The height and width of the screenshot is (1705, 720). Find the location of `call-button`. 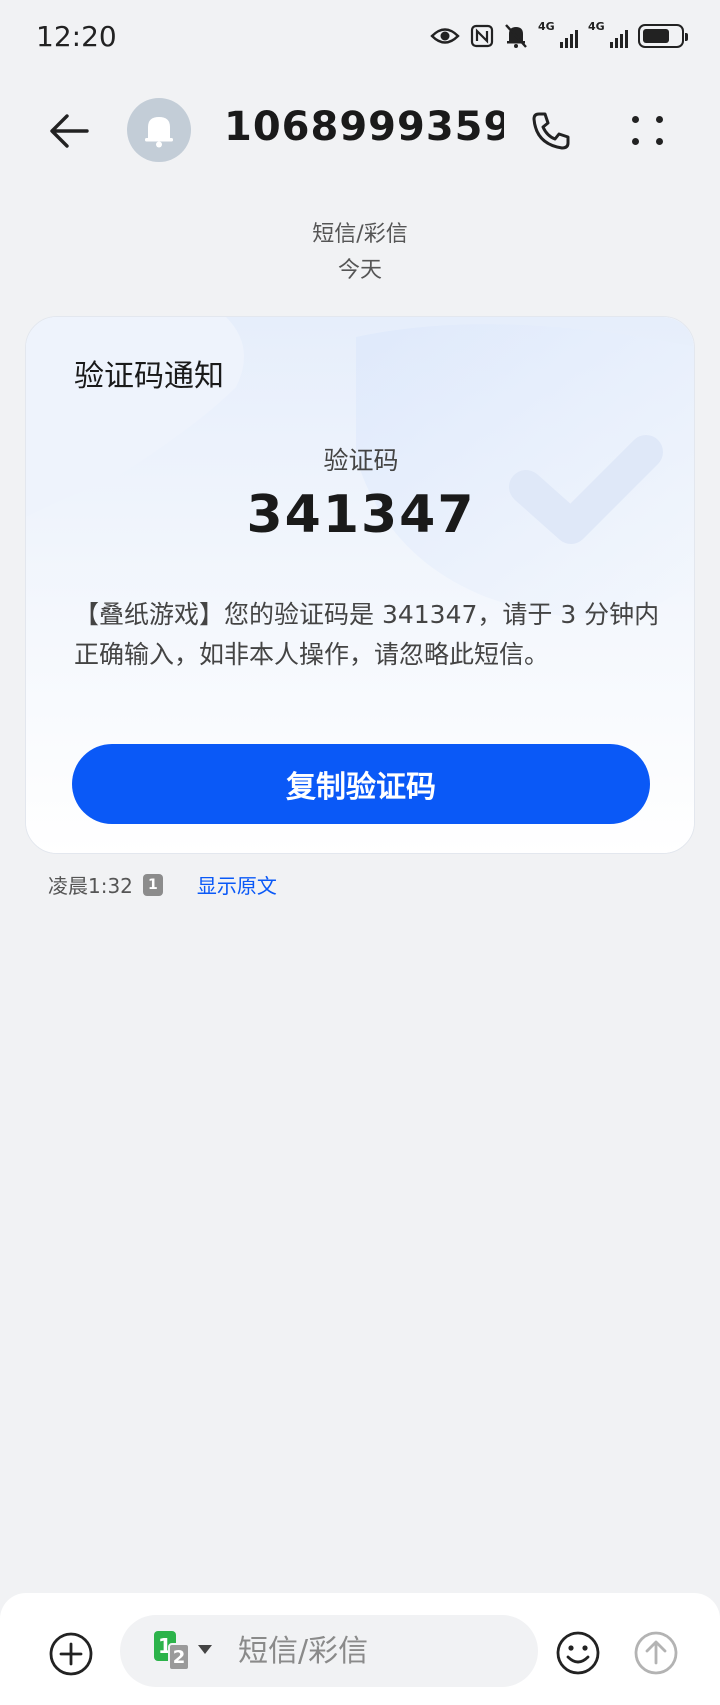

call-button is located at coordinates (551, 131).